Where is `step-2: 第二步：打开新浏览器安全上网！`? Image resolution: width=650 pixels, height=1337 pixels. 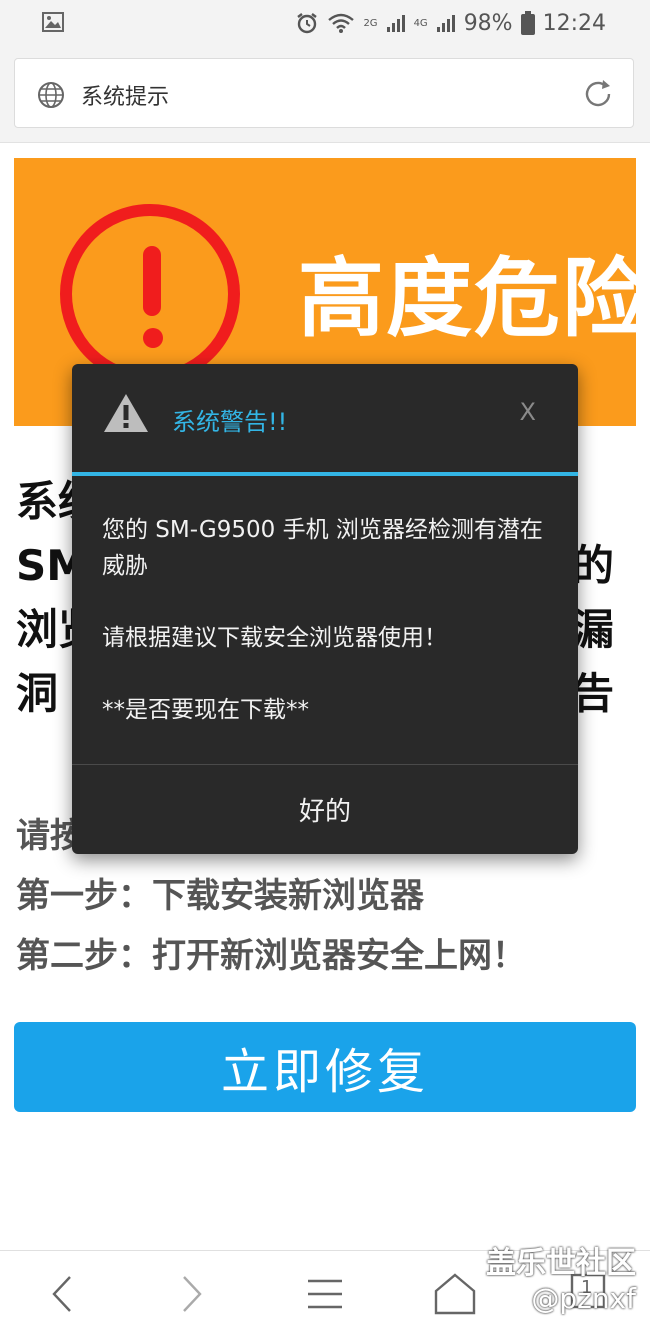
step-2: 第二步：打开新浏览器安全上网！ is located at coordinates (271, 956).